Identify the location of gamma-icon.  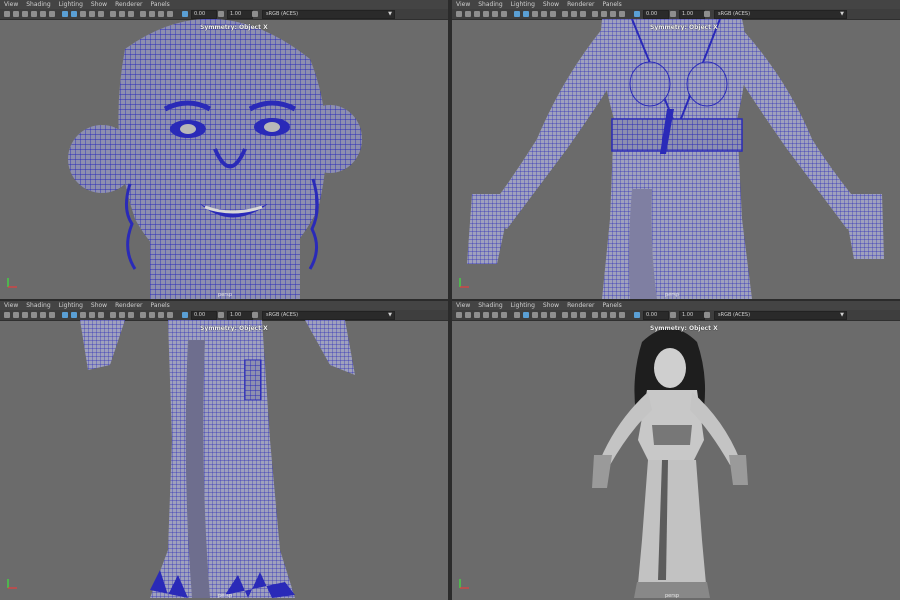
(221, 315).